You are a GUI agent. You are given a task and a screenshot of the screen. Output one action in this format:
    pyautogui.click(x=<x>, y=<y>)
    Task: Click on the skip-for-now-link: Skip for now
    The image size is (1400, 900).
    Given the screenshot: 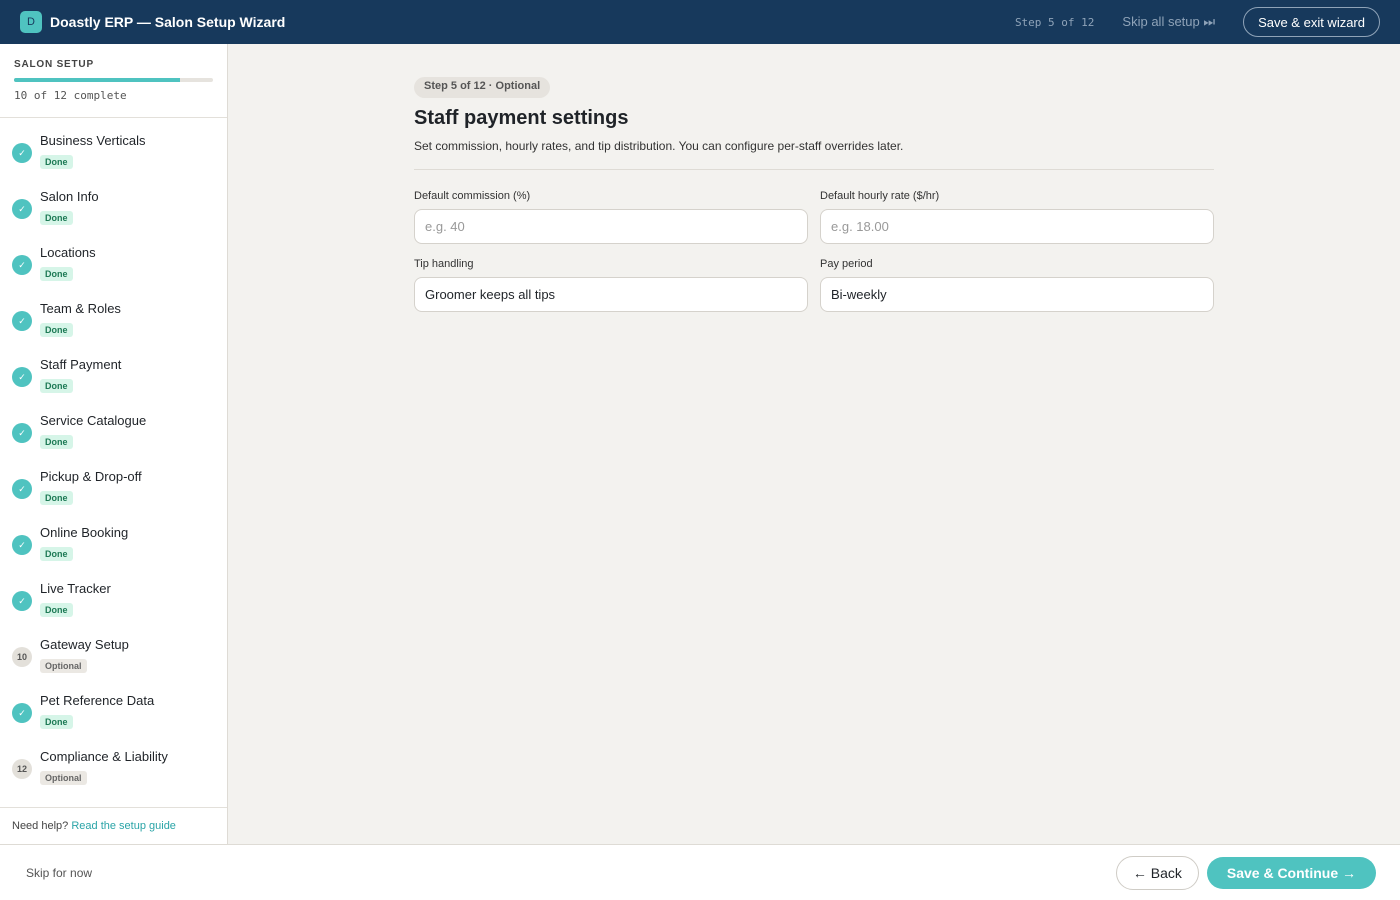 What is the action you would take?
    pyautogui.click(x=59, y=873)
    